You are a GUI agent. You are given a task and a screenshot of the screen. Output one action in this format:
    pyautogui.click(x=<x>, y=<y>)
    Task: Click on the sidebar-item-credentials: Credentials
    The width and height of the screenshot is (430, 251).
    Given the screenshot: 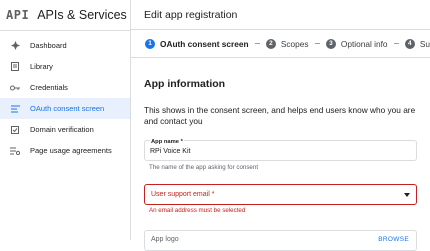 What is the action you would take?
    pyautogui.click(x=65, y=87)
    